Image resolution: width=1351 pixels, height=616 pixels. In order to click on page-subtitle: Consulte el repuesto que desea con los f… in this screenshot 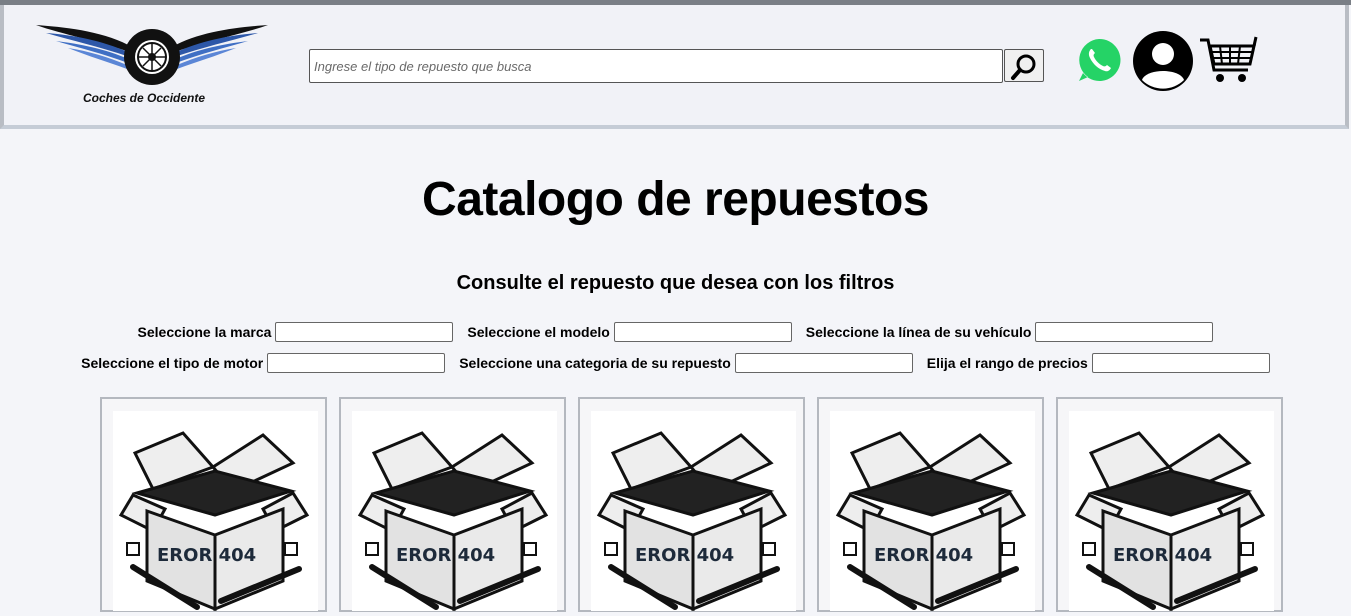, I will do `click(675, 283)`.